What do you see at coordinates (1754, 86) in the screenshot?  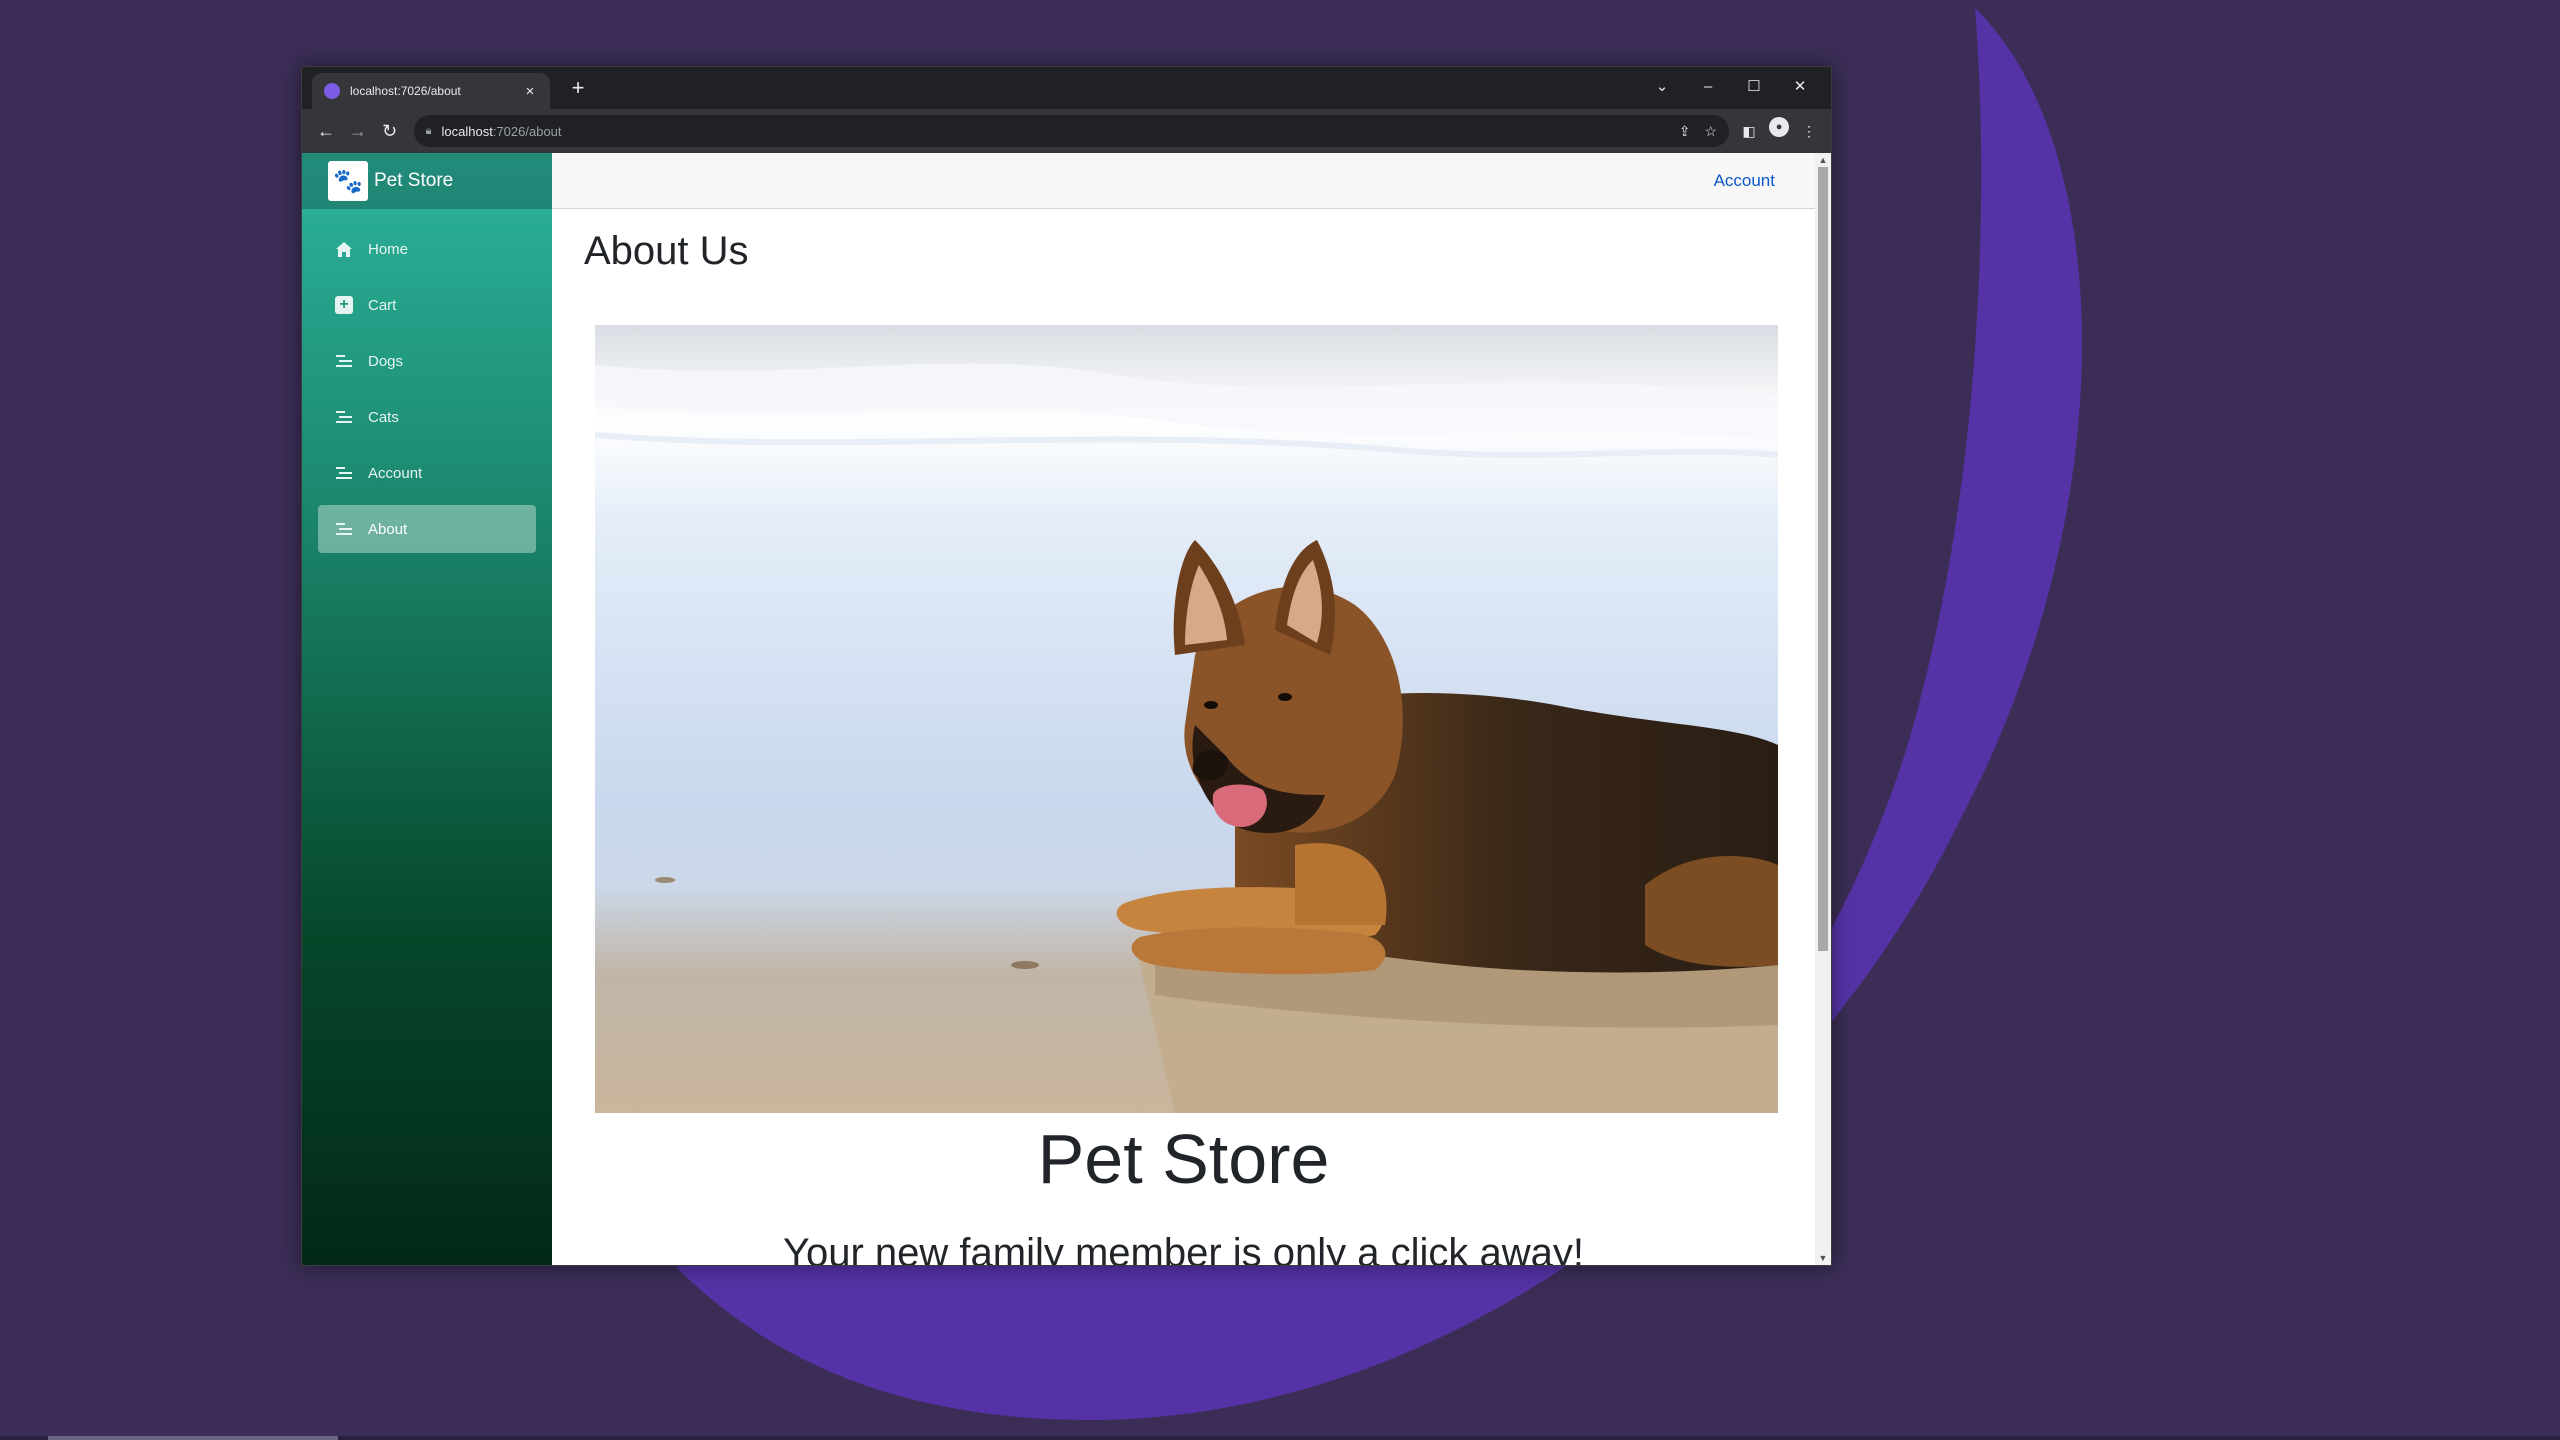 I see `maximize-button: ☐` at bounding box center [1754, 86].